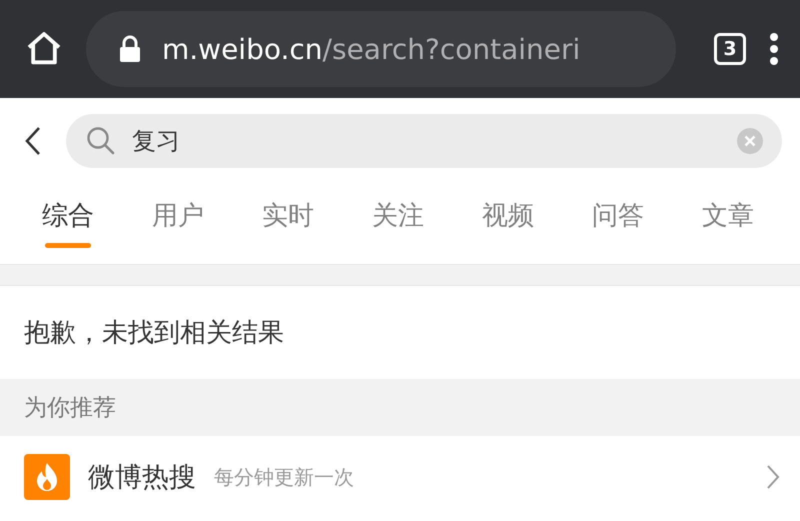 Image resolution: width=800 pixels, height=521 pixels. What do you see at coordinates (424, 141) in the screenshot?
I see `search-field: 复习` at bounding box center [424, 141].